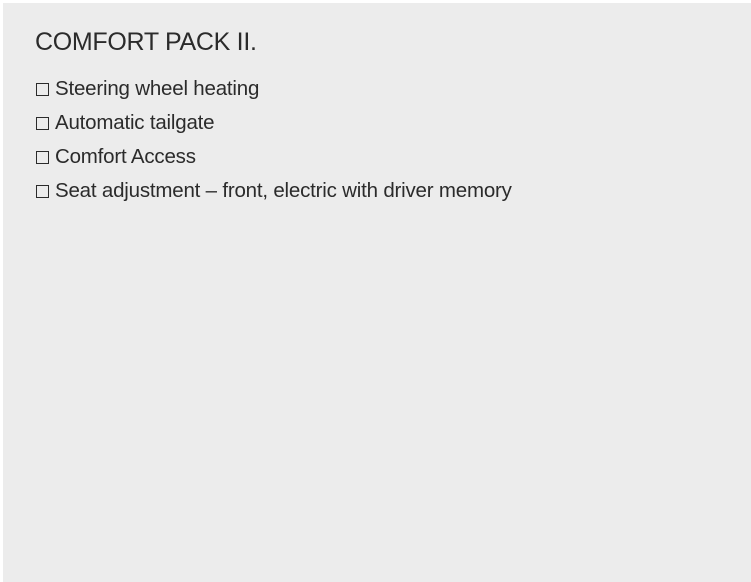 The width and height of the screenshot is (751, 582). I want to click on feature-item-comfort-access: Comfort Access, so click(393, 157).